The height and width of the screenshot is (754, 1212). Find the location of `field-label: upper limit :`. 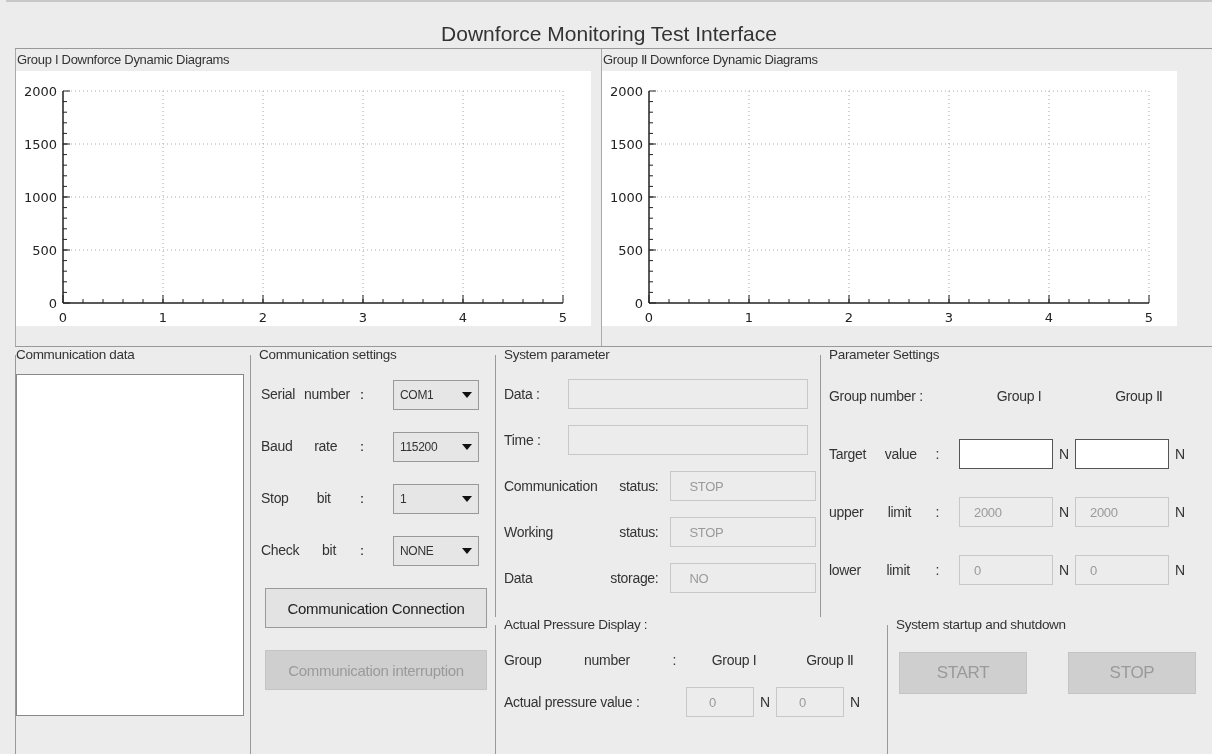

field-label: upper limit : is located at coordinates (884, 512).